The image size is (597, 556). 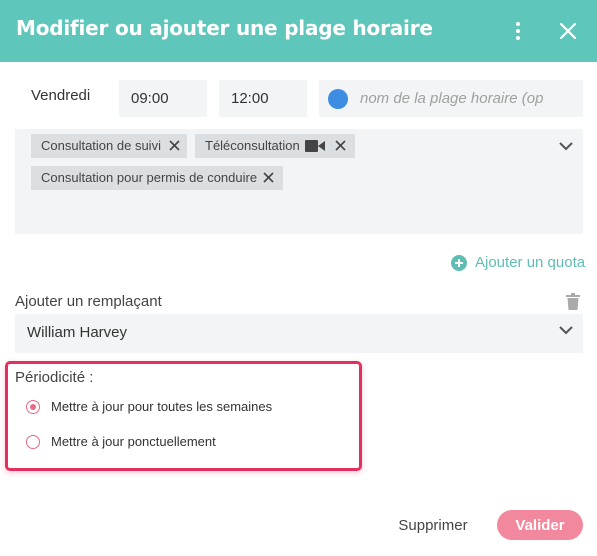 I want to click on radio-one-time, so click(x=33, y=442).